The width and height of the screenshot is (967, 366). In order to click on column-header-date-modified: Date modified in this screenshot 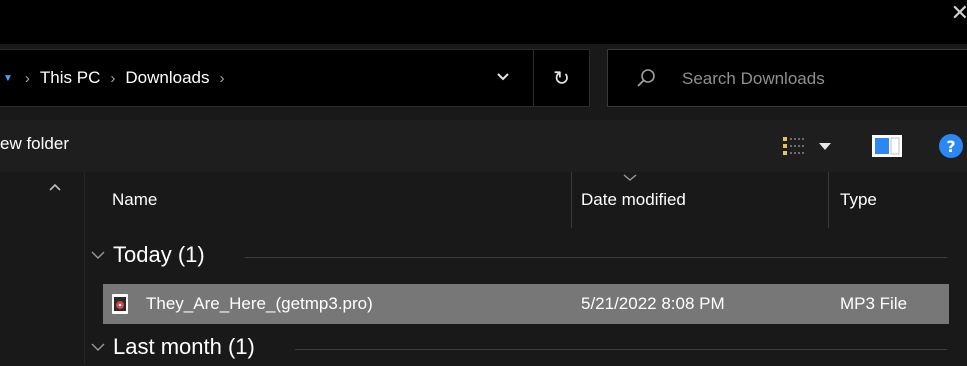, I will do `click(633, 200)`.